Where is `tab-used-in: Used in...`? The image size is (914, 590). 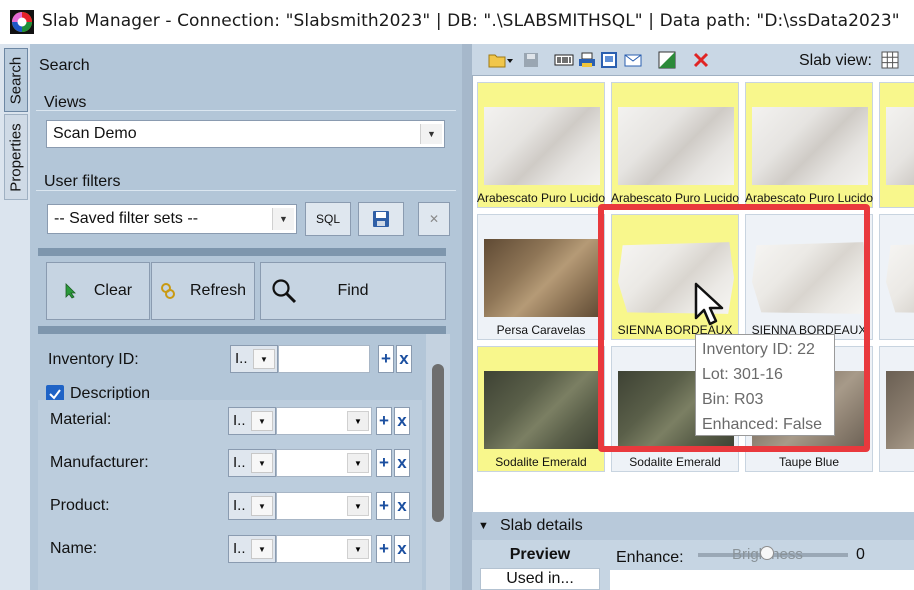
tab-used-in: Used in... is located at coordinates (540, 579).